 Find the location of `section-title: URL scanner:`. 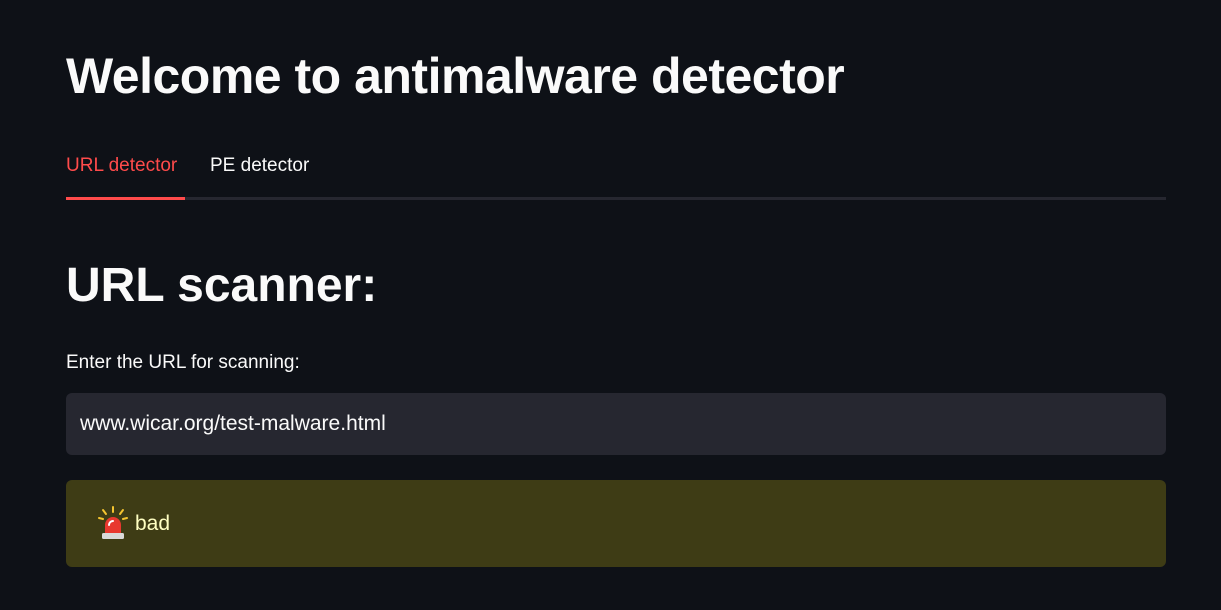

section-title: URL scanner: is located at coordinates (222, 285).